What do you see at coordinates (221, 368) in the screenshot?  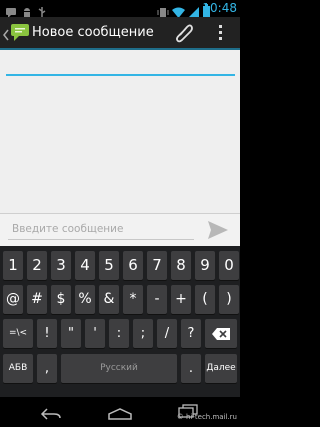 I see `key-enter-next: Далее` at bounding box center [221, 368].